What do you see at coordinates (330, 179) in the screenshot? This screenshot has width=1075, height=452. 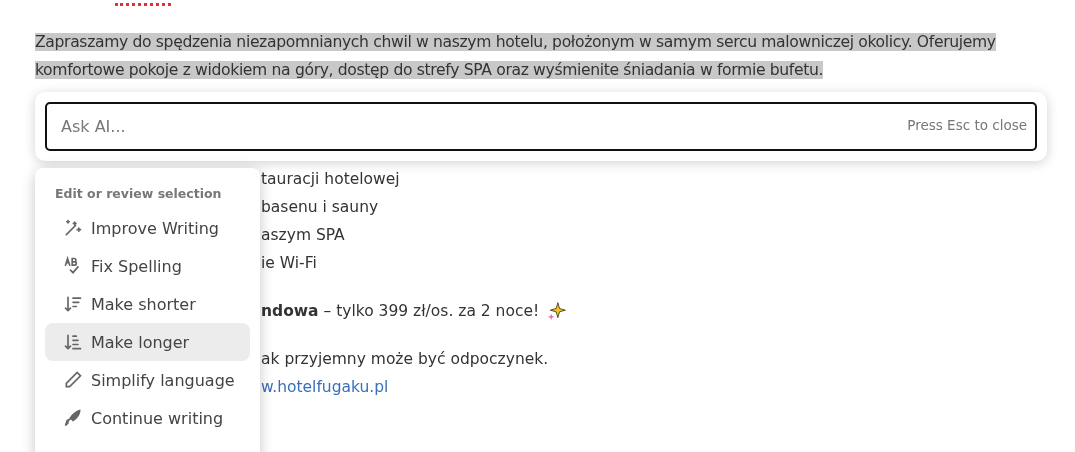 I see `body-text: tauracji hotelowej` at bounding box center [330, 179].